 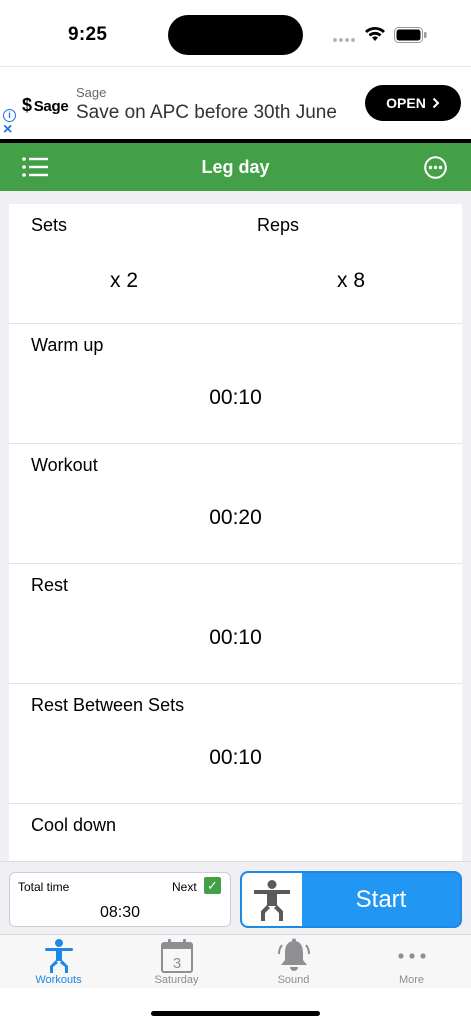 I want to click on ad-headline: Save on APC before 30th June, so click(x=206, y=113).